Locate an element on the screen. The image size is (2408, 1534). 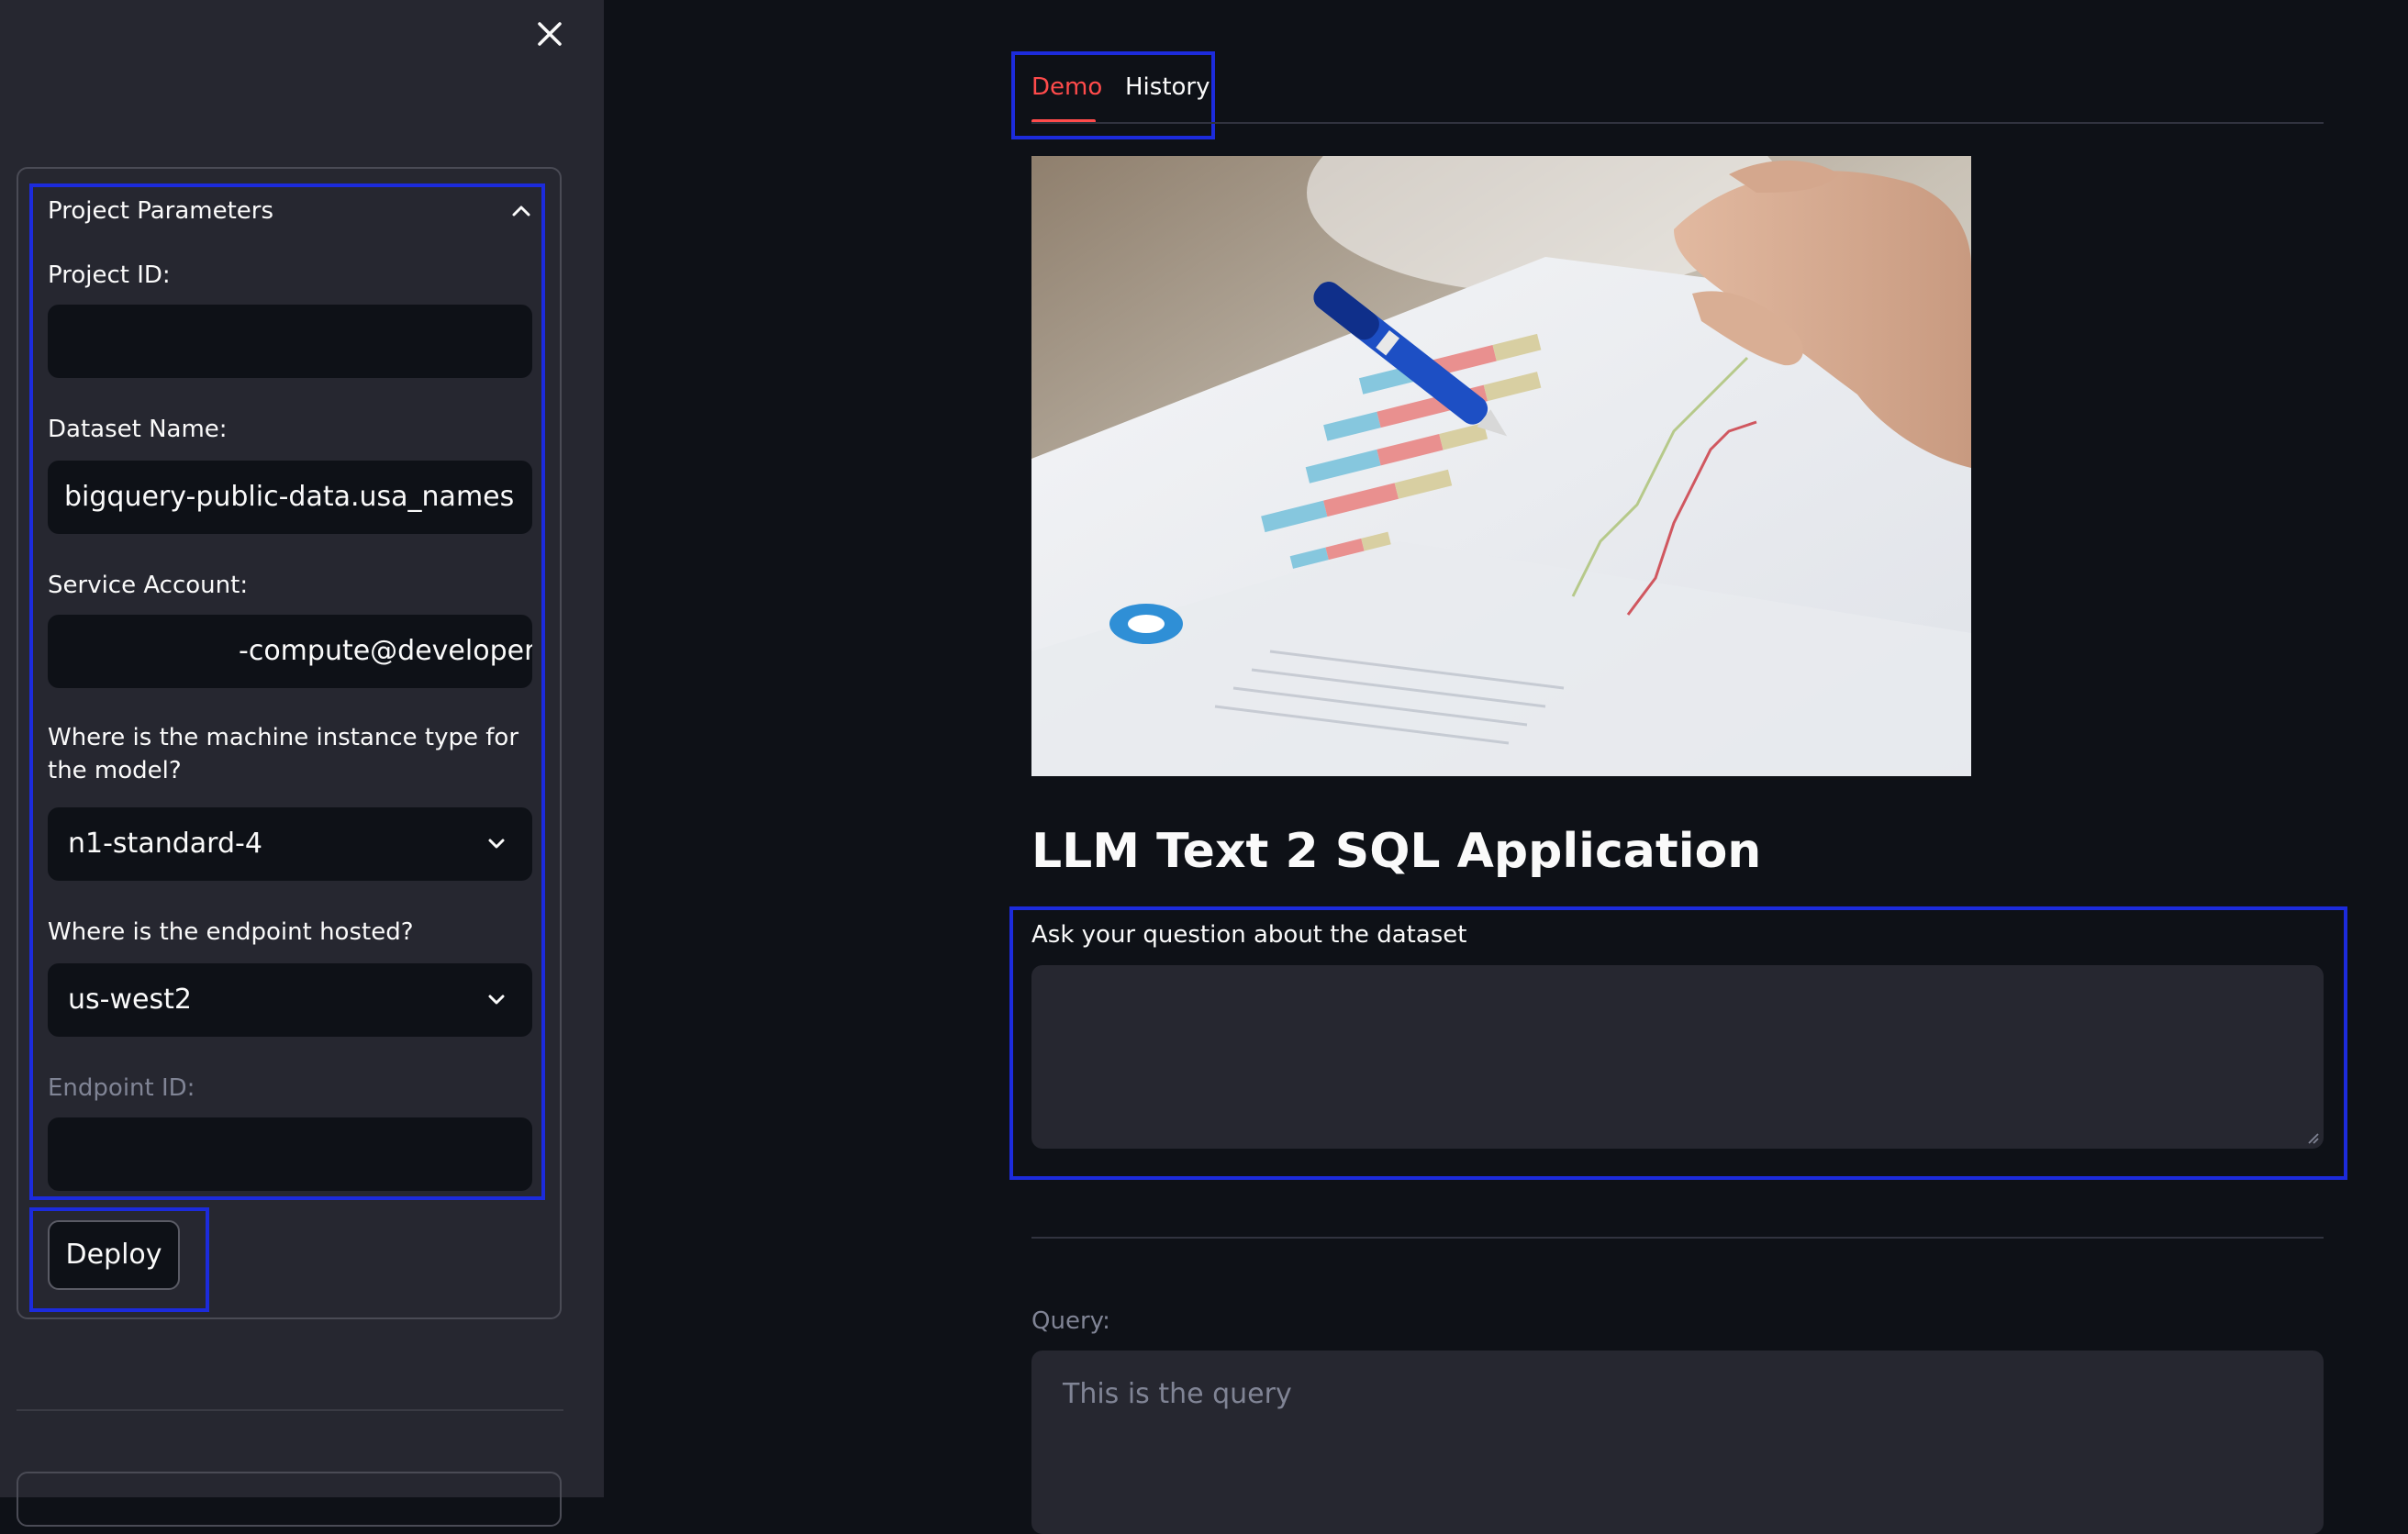
service-account-input: -compute@developer.gserviceaccount.com is located at coordinates (290, 651).